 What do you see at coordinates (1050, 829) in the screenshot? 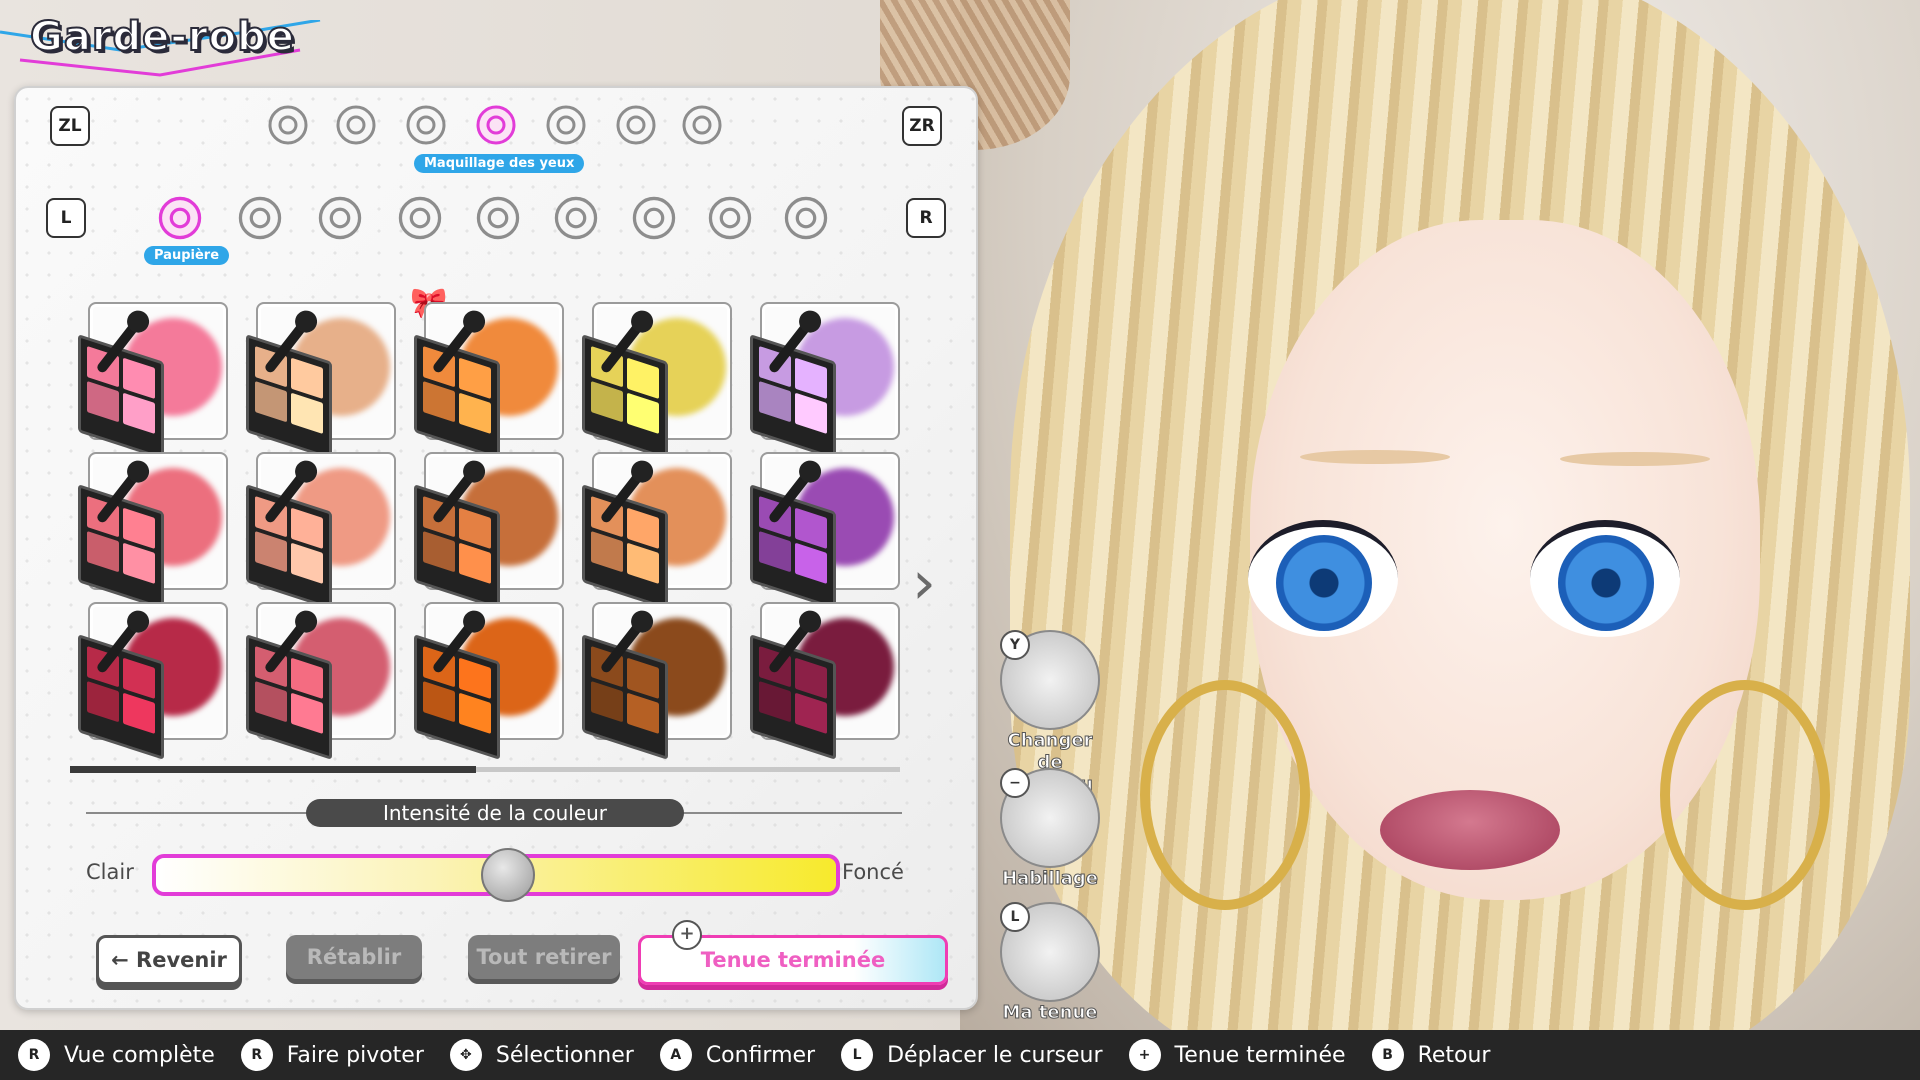
I see `dressing-action: − Habillage` at bounding box center [1050, 829].